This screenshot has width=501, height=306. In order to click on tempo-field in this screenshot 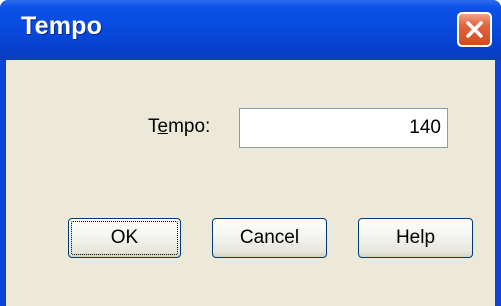, I will do `click(343, 128)`.